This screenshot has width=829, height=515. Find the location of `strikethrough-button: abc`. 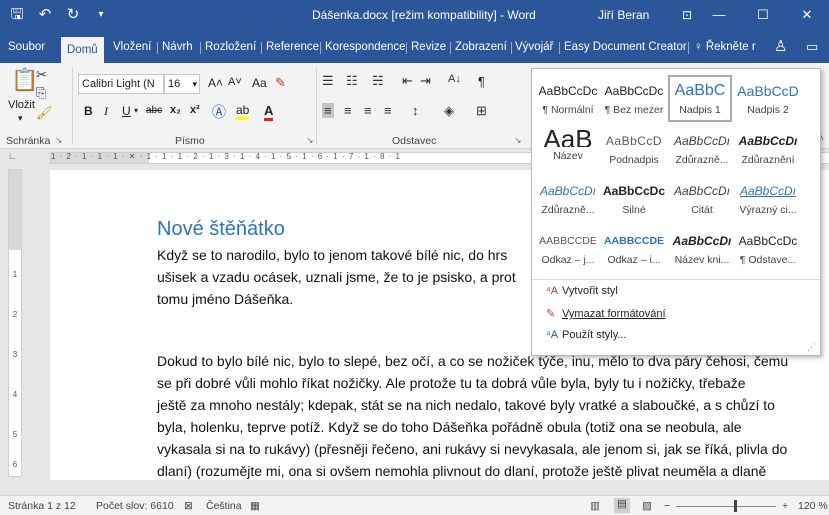

strikethrough-button: abc is located at coordinates (154, 110).